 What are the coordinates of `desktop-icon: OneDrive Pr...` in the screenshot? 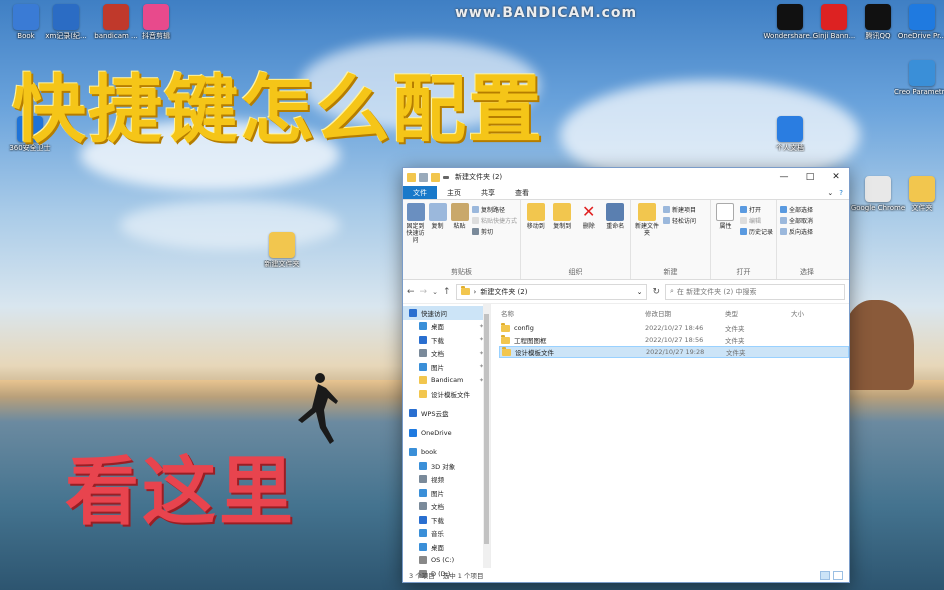 It's located at (920, 22).